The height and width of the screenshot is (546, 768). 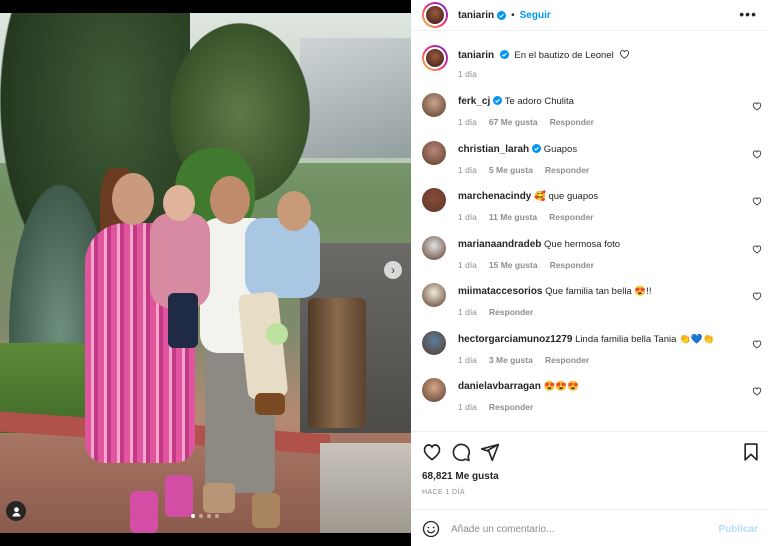 What do you see at coordinates (589, 15) in the screenshot?
I see `post-header: taniarin • Seguir •••` at bounding box center [589, 15].